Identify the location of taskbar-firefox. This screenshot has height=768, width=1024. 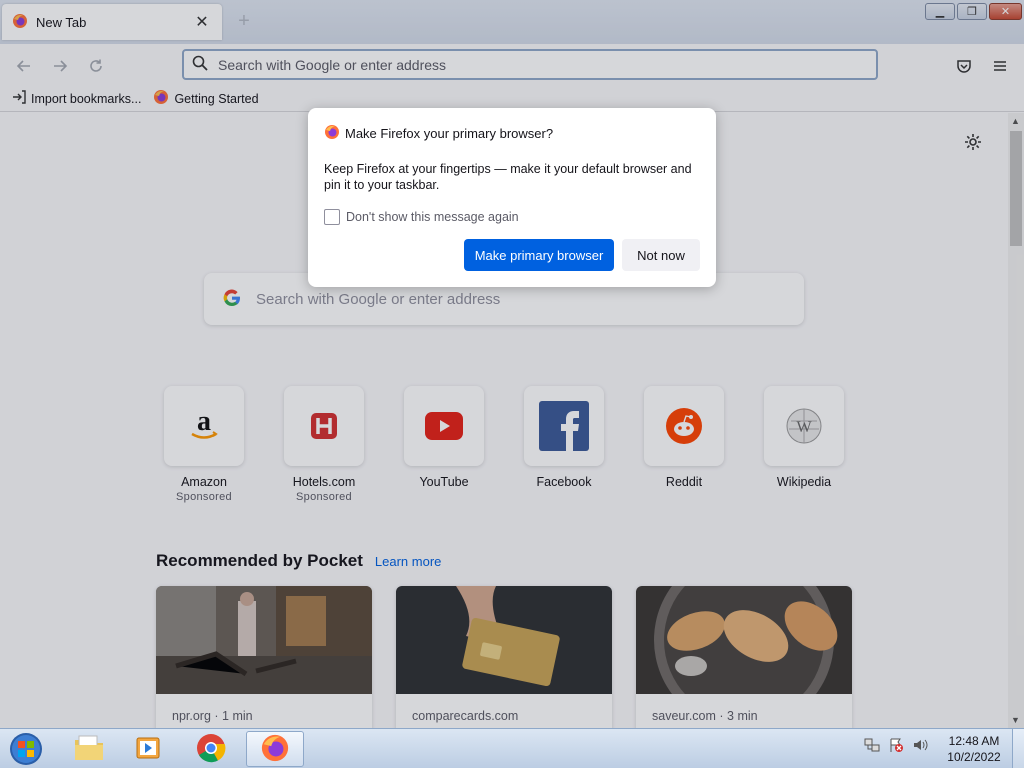
(275, 749).